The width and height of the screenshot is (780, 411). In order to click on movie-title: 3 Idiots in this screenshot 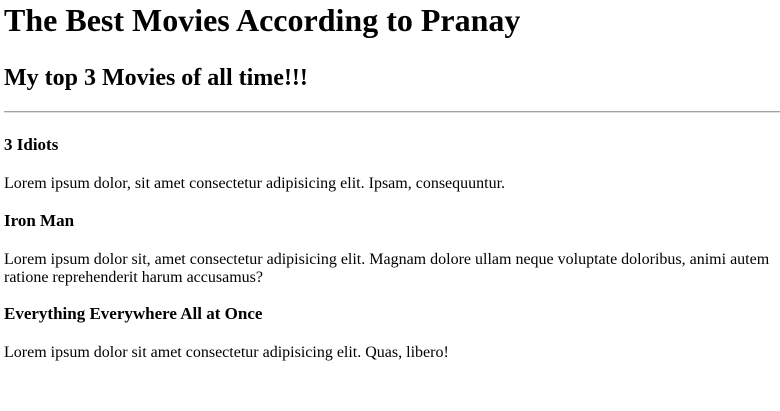, I will do `click(31, 144)`.